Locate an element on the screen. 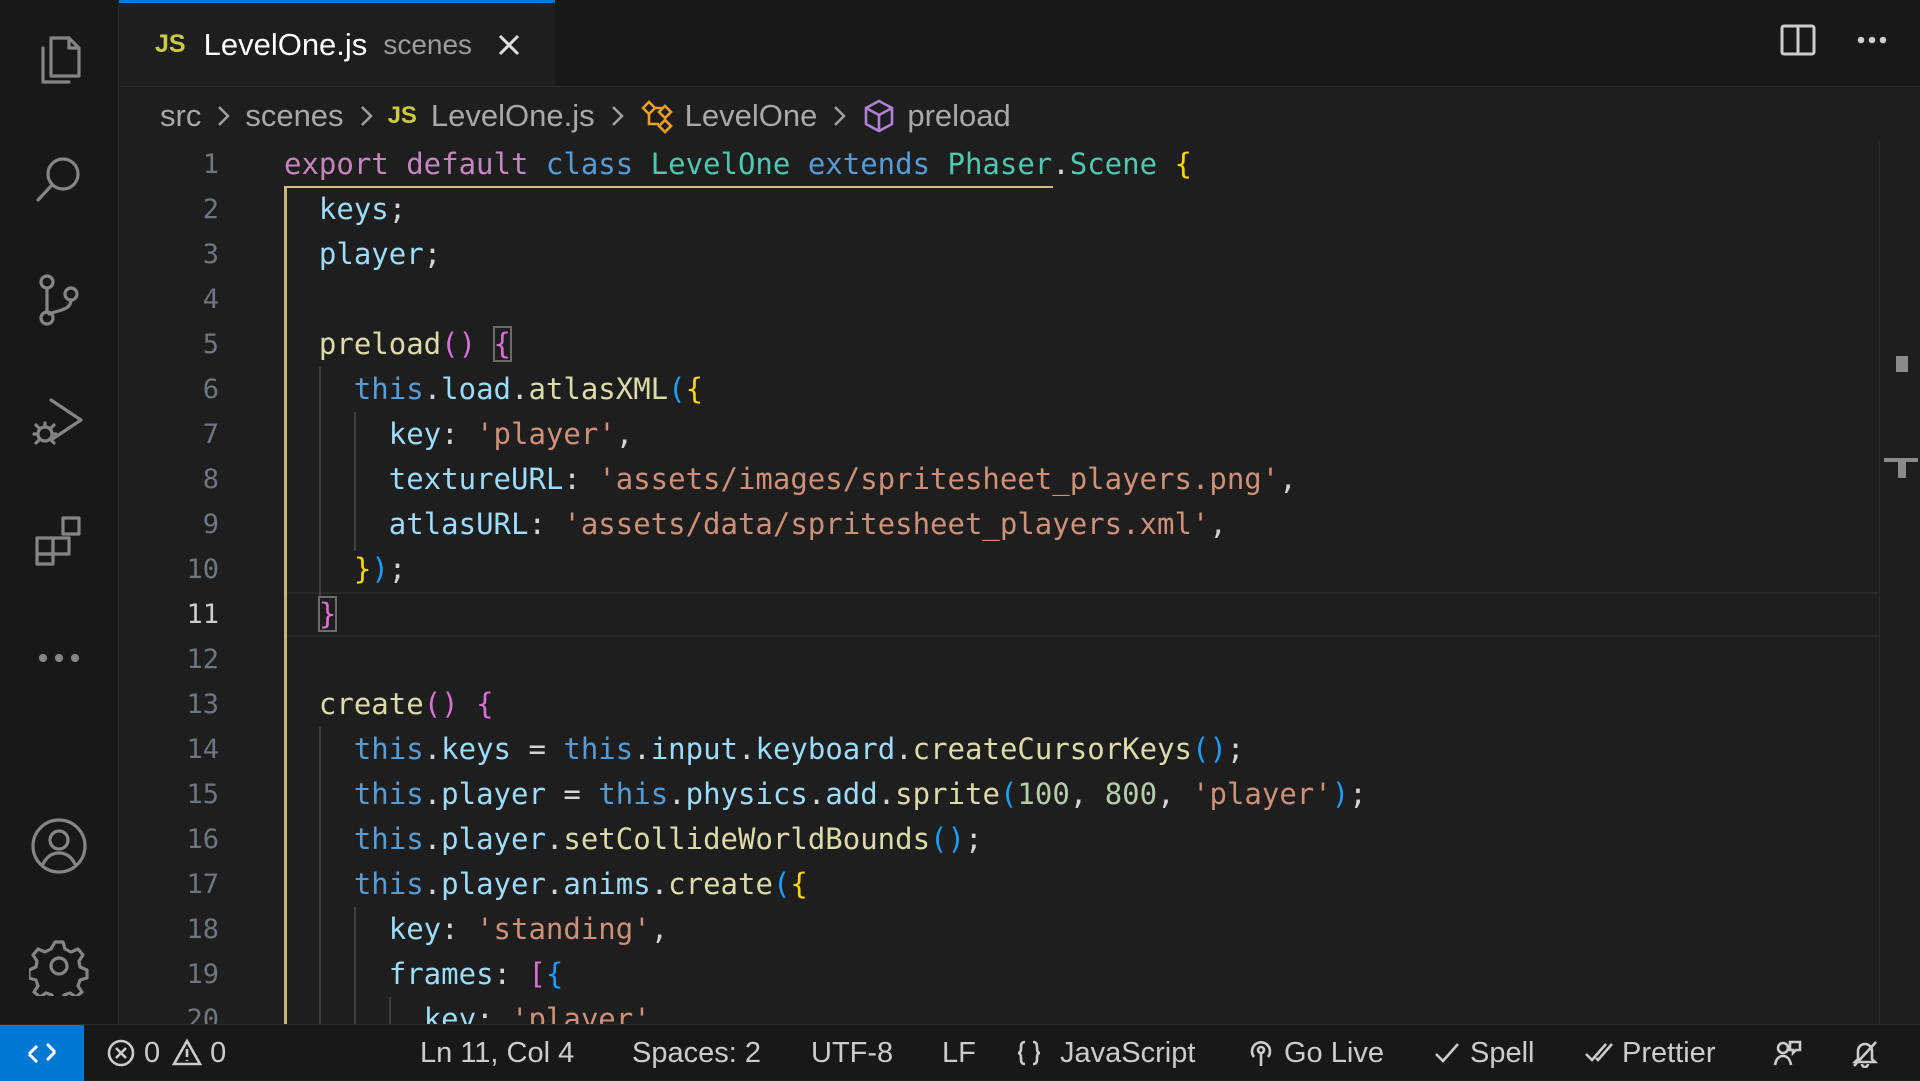 The image size is (1920, 1081). notifications-button is located at coordinates (1869, 1053).